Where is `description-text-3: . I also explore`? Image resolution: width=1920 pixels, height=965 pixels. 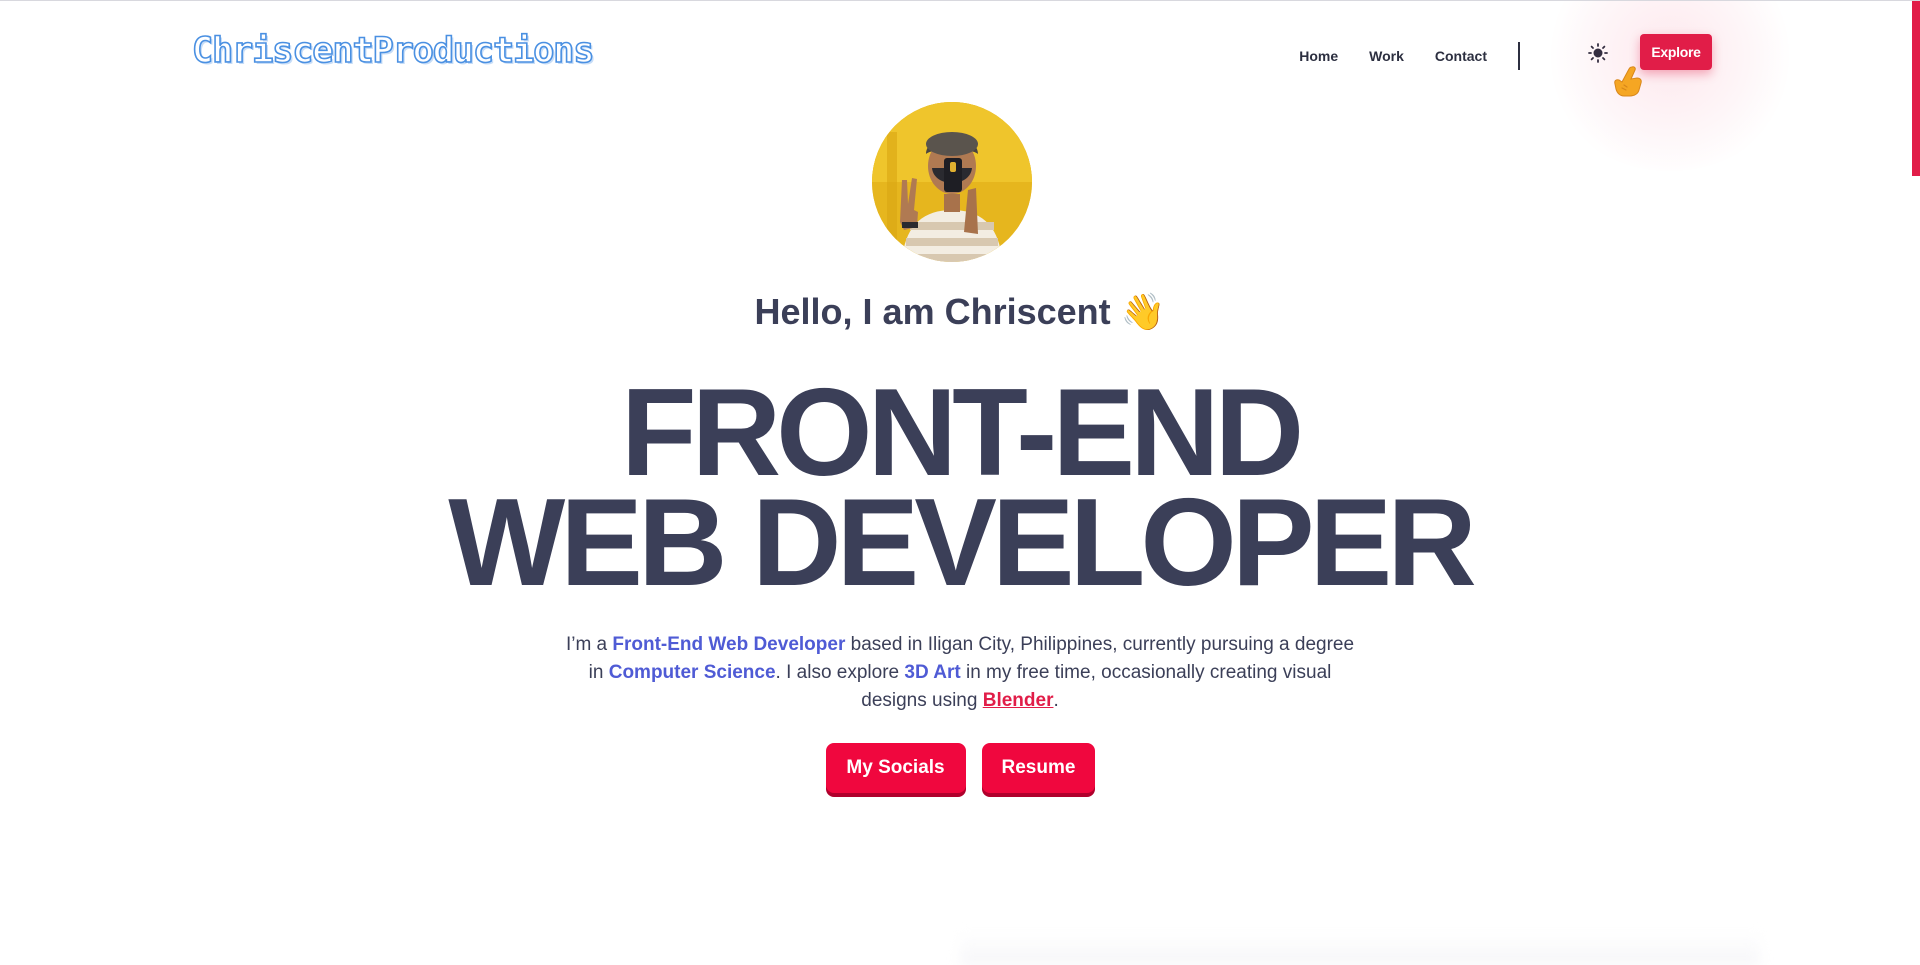 description-text-3: . I also explore is located at coordinates (840, 672).